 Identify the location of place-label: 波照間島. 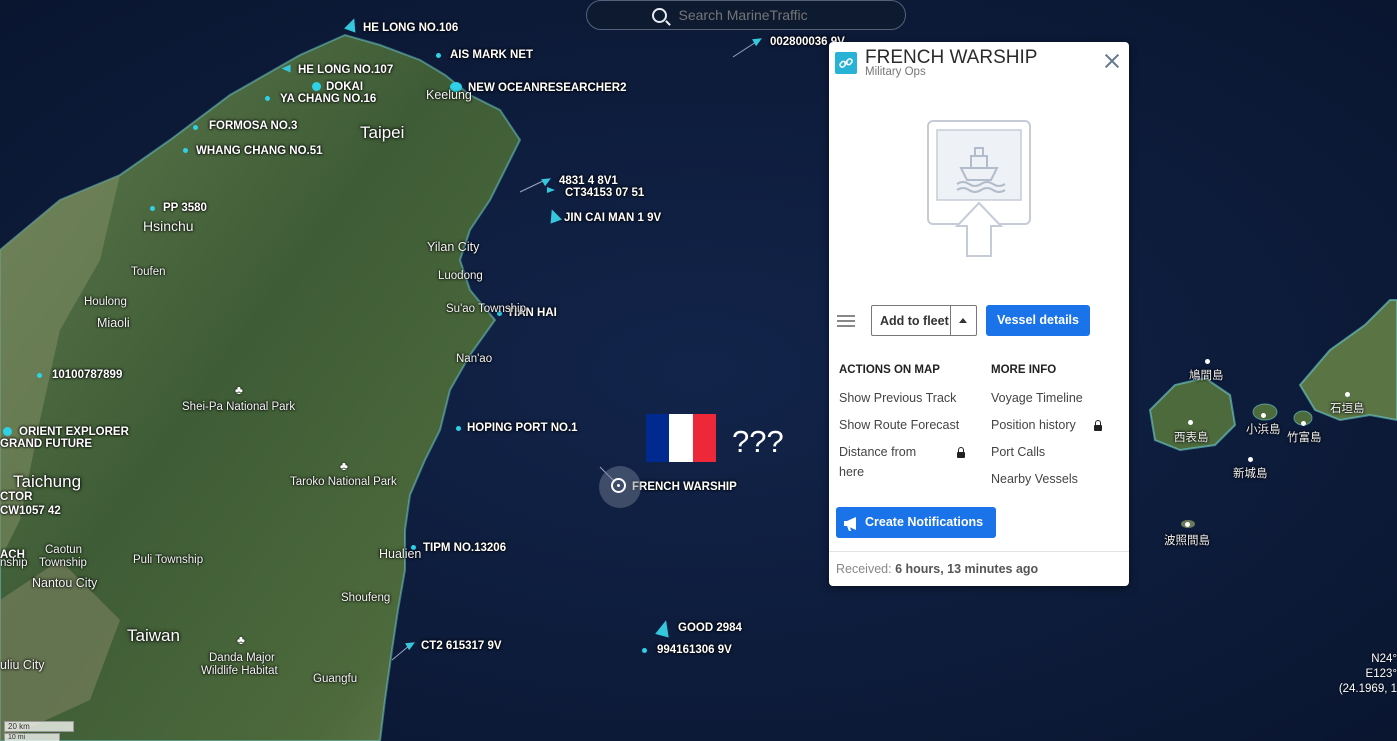
(1187, 541).